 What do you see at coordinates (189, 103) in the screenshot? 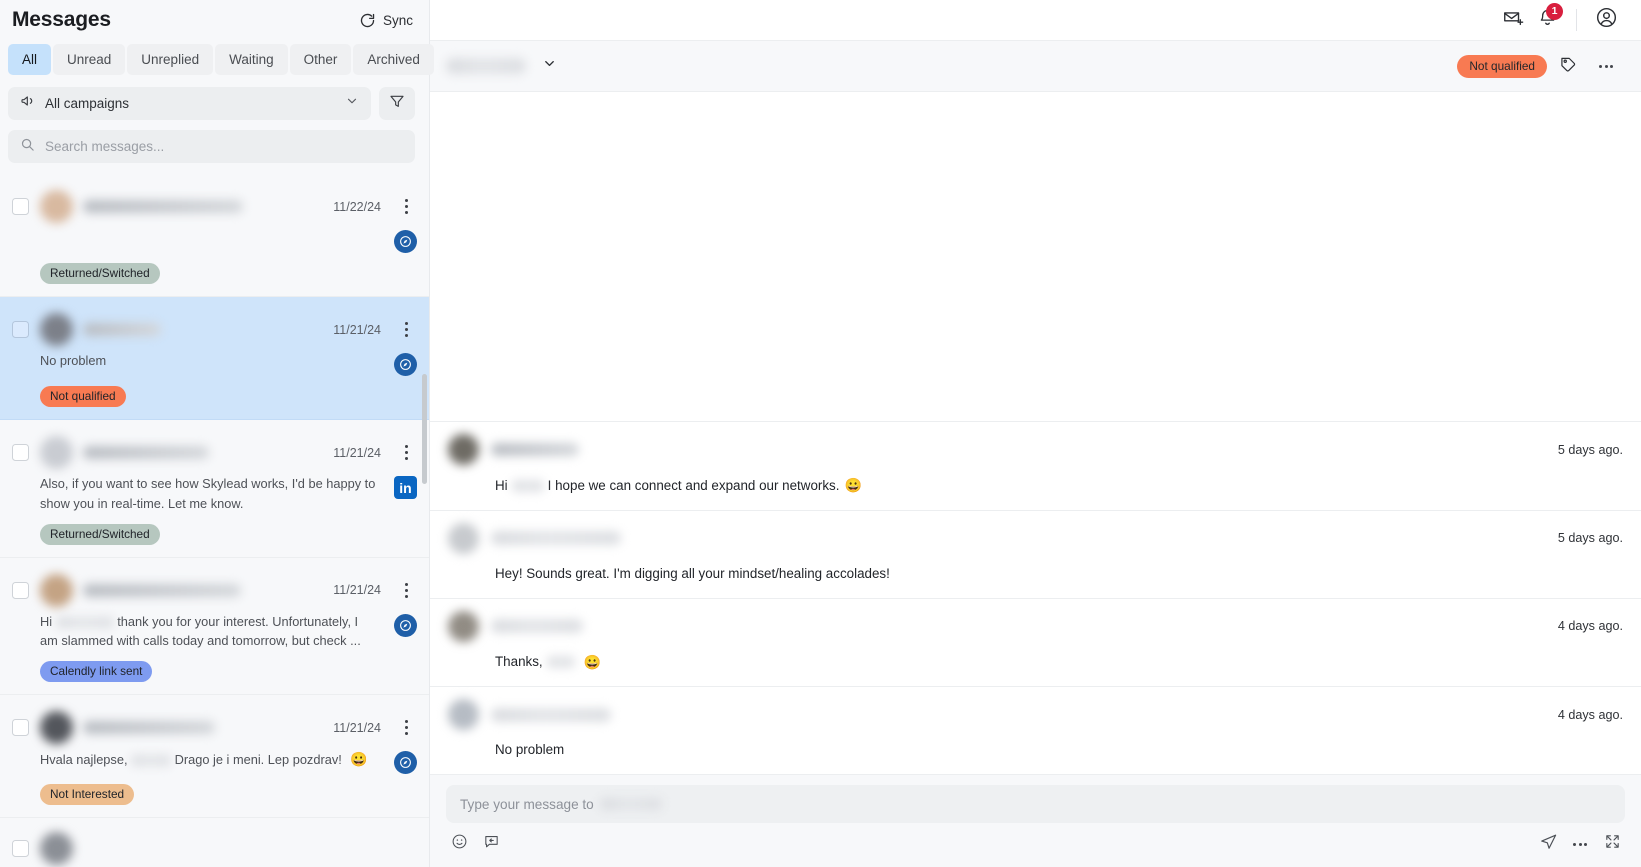
I see `campaign-select: All campaigns` at bounding box center [189, 103].